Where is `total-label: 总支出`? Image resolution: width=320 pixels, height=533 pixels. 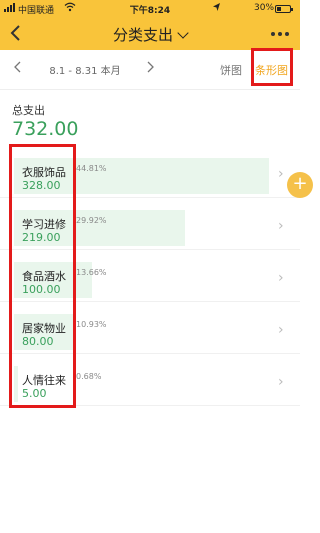
total-label: 总支出 is located at coordinates (28, 110).